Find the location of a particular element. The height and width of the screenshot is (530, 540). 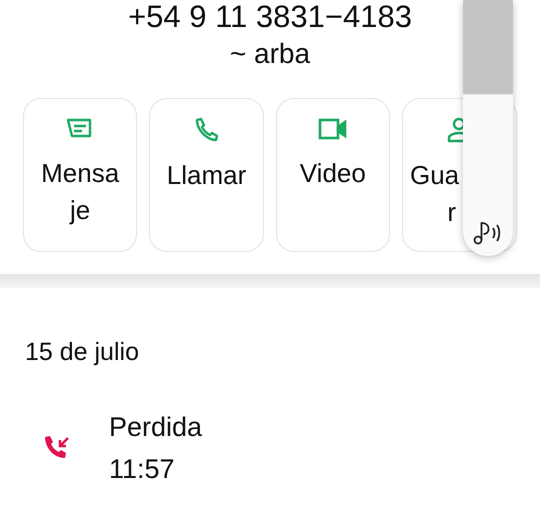

phone-icon is located at coordinates (206, 130).